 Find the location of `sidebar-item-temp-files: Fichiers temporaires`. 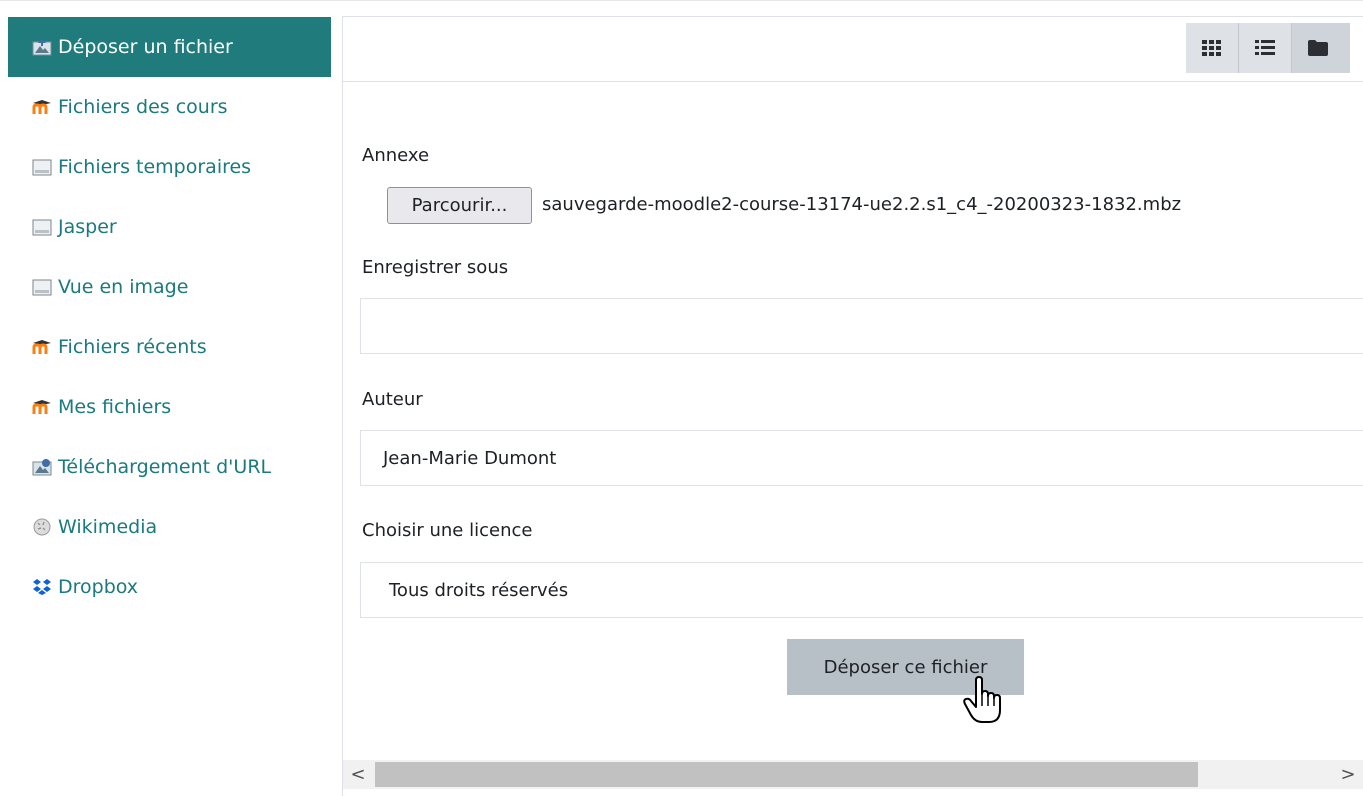

sidebar-item-temp-files: Fichiers temporaires is located at coordinates (169, 167).